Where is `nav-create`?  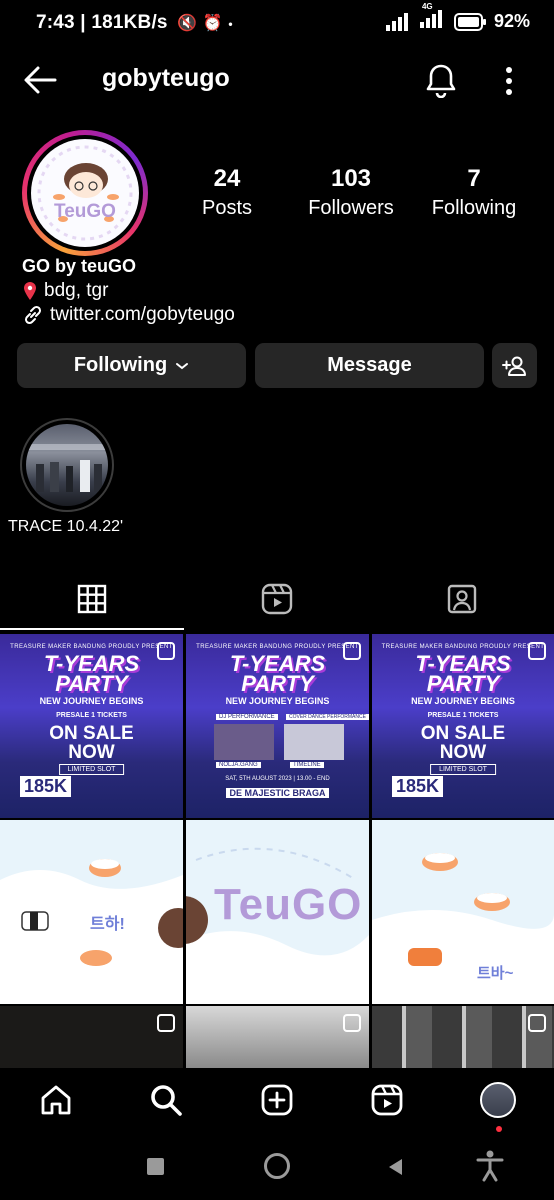 nav-create is located at coordinates (277, 1100).